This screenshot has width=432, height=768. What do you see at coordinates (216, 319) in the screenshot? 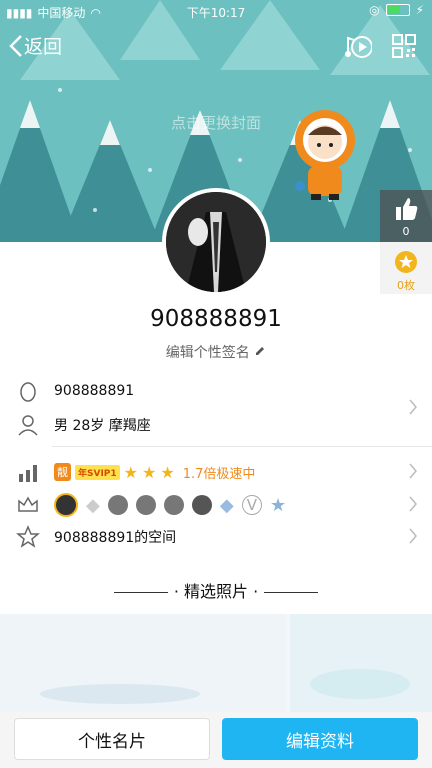
I see `profile-username: 908888891` at bounding box center [216, 319].